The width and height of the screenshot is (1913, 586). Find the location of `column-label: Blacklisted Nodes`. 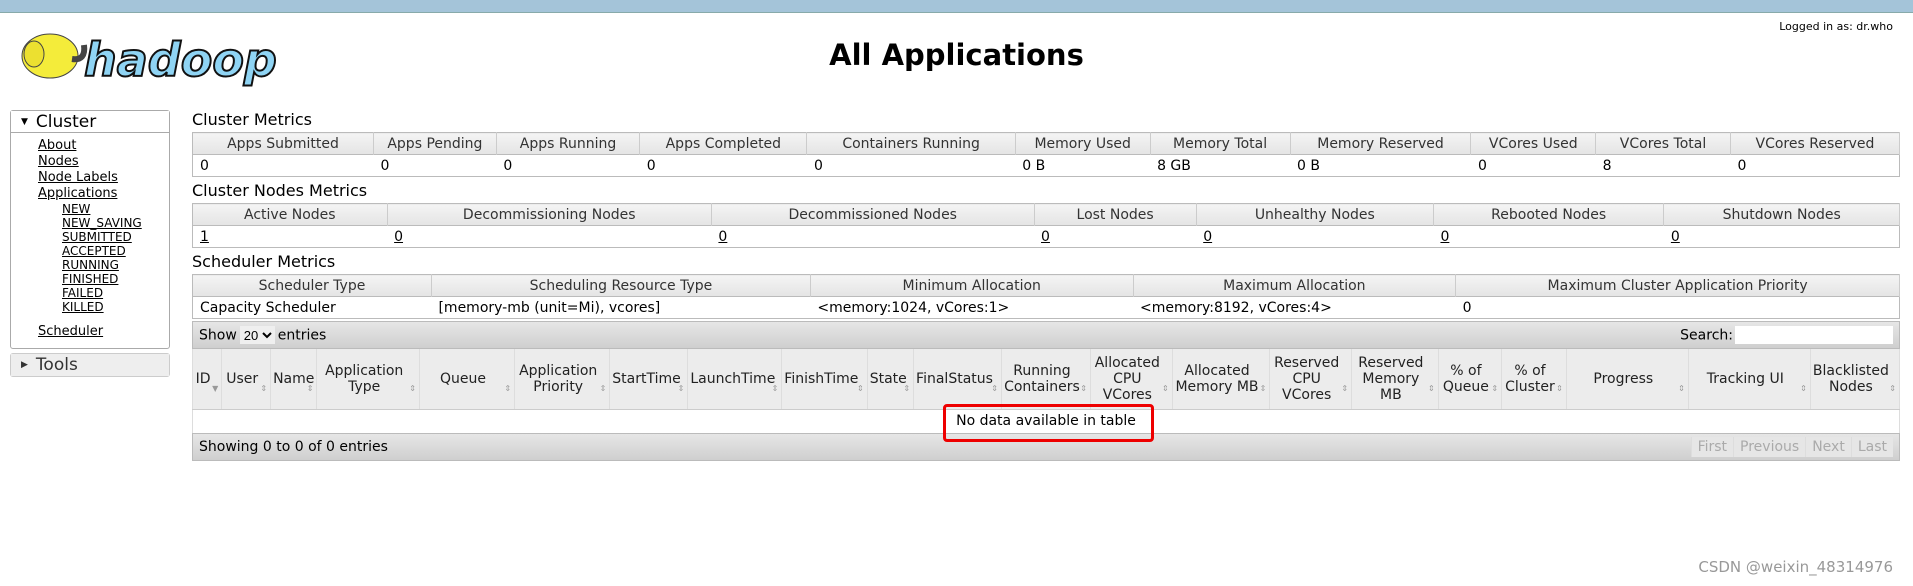

column-label: Blacklisted Nodes is located at coordinates (1850, 378).